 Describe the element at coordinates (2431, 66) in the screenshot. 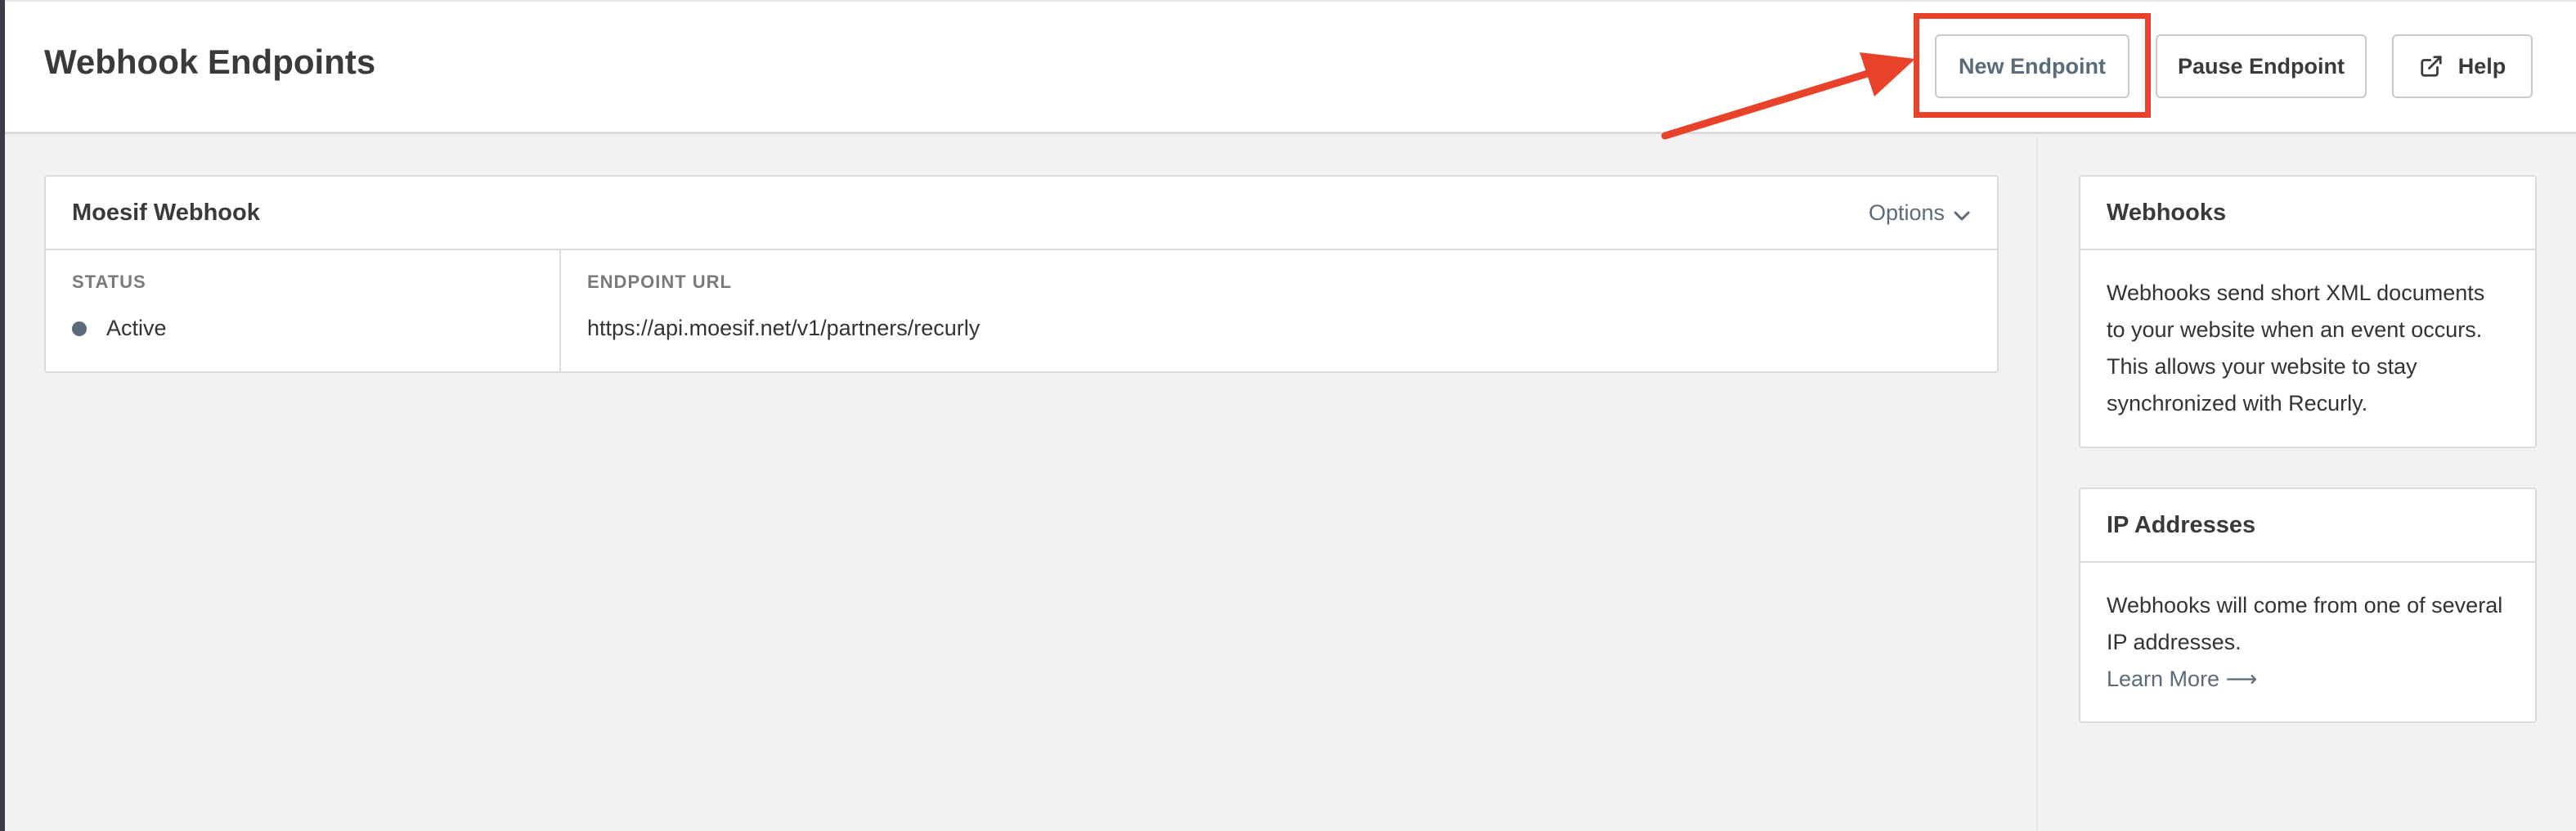

I see `external-link-icon` at that location.